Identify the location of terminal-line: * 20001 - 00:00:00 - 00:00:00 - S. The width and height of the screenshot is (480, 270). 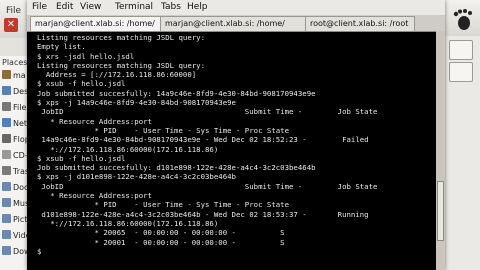
(161, 242).